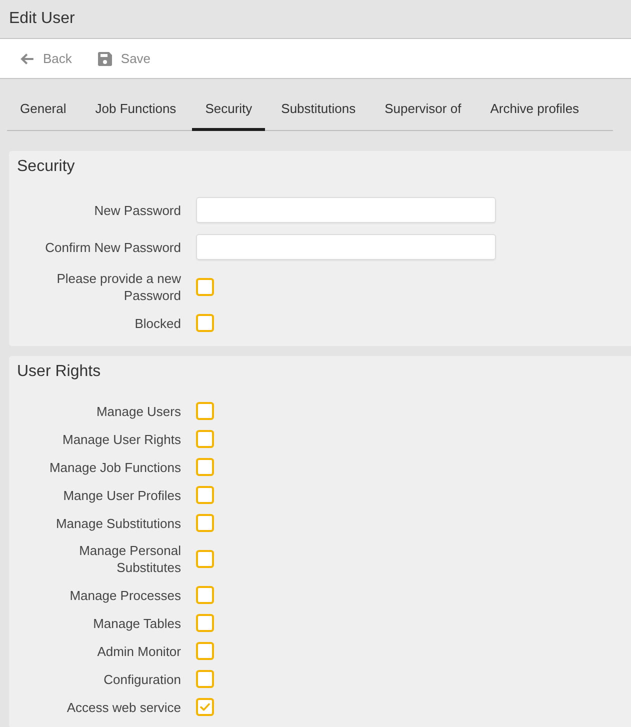  Describe the element at coordinates (141, 679) in the screenshot. I see `field-label: Configuration` at that location.